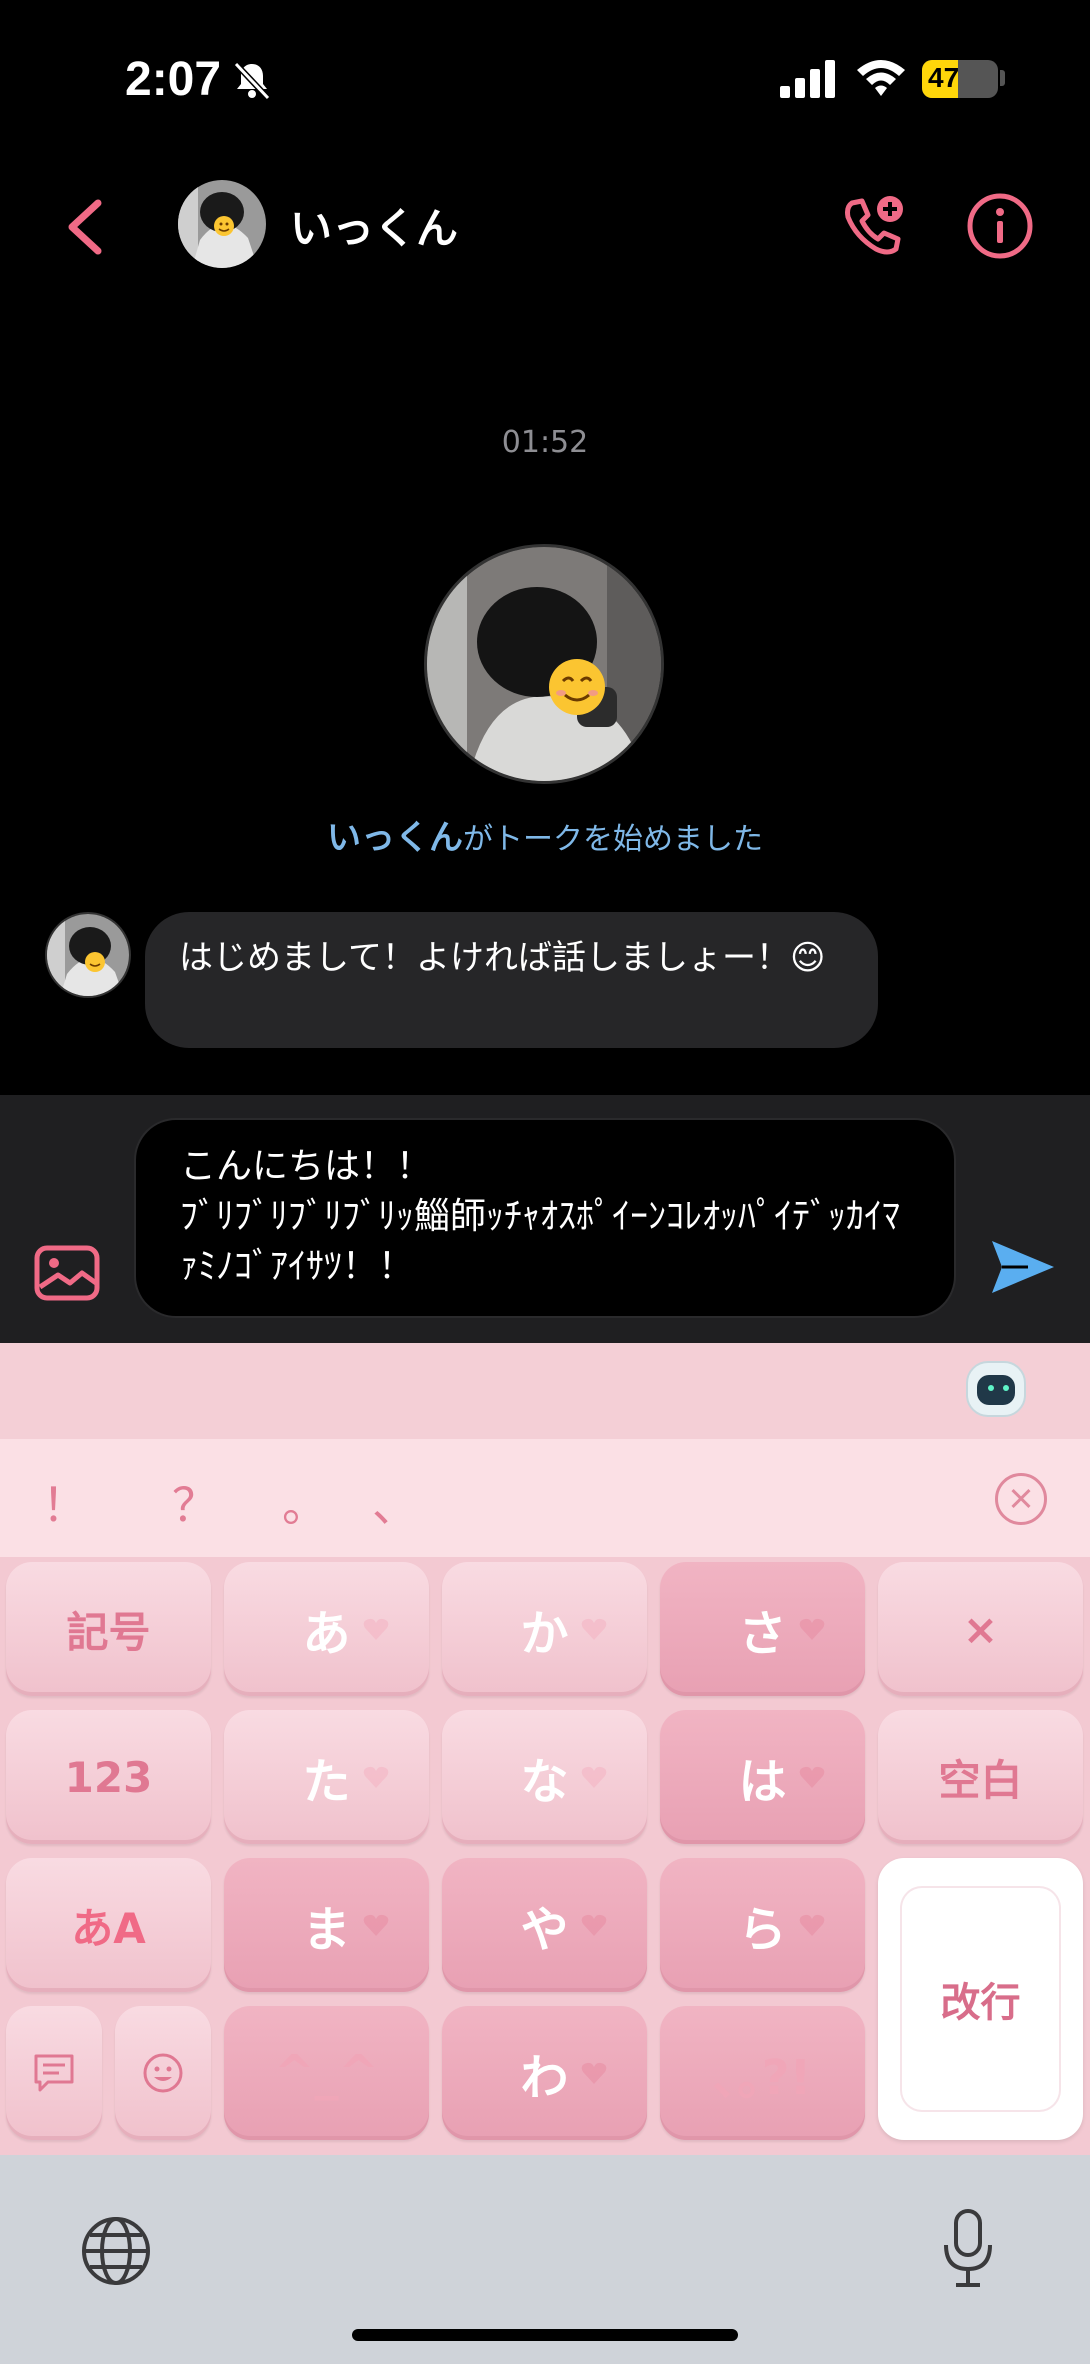  Describe the element at coordinates (762, 2073) in the screenshot. I see `key-punctuation: ､｡?!` at that location.